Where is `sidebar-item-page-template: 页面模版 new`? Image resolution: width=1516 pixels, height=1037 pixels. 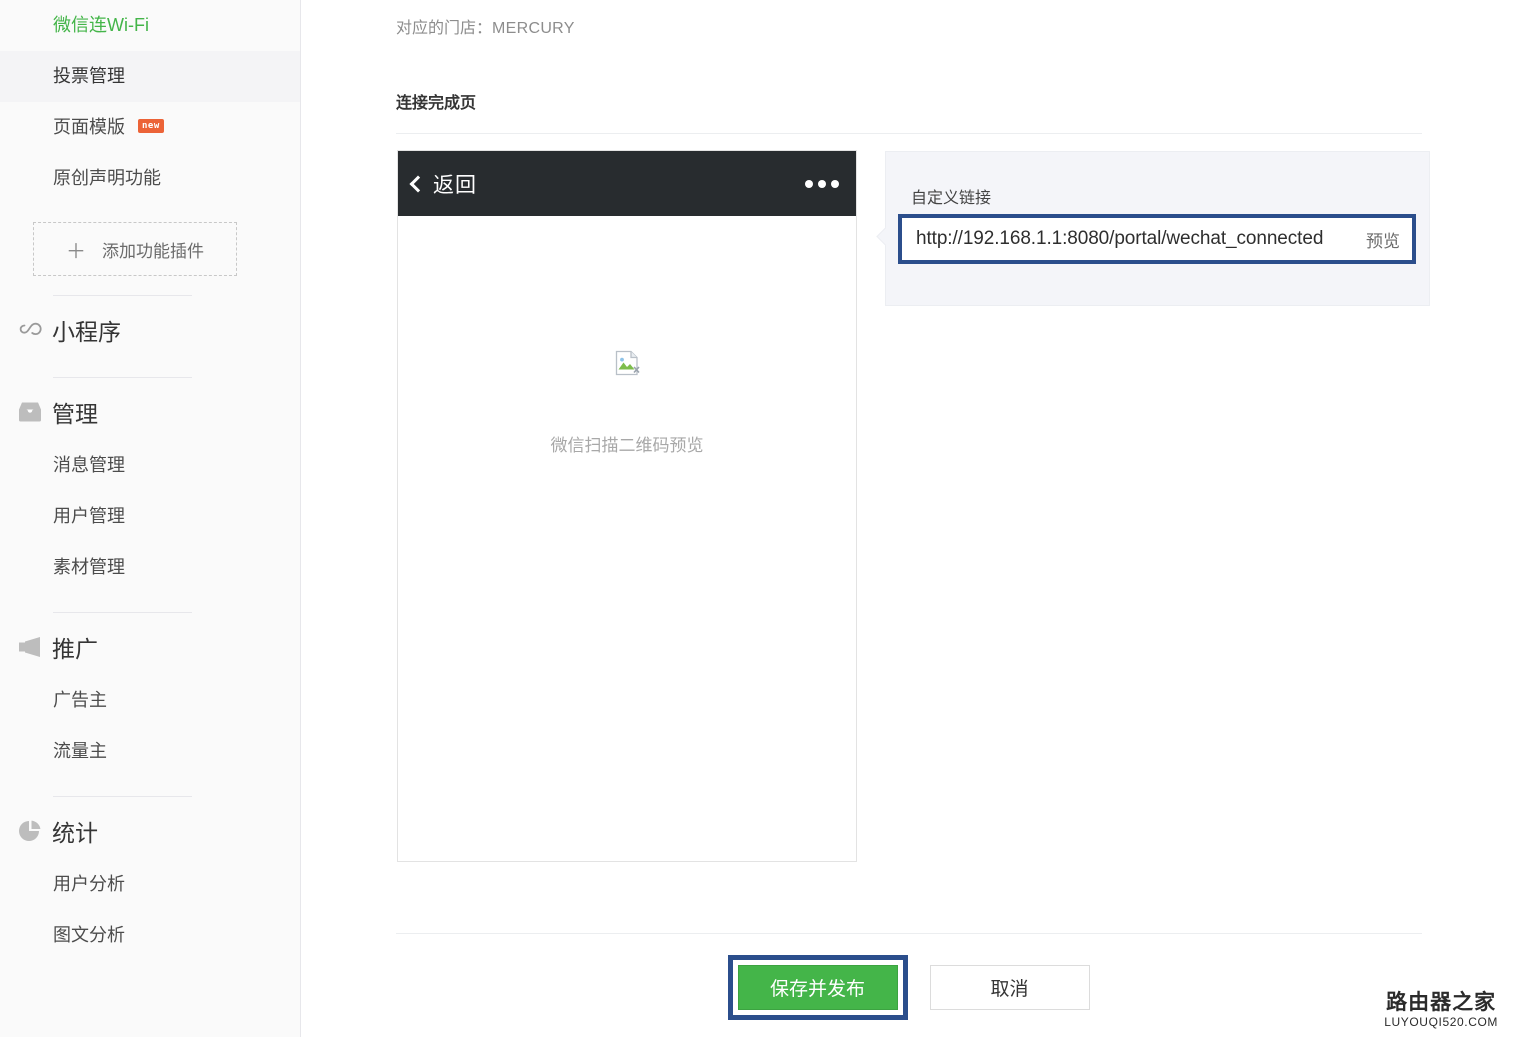 sidebar-item-page-template: 页面模版 new is located at coordinates (150, 127).